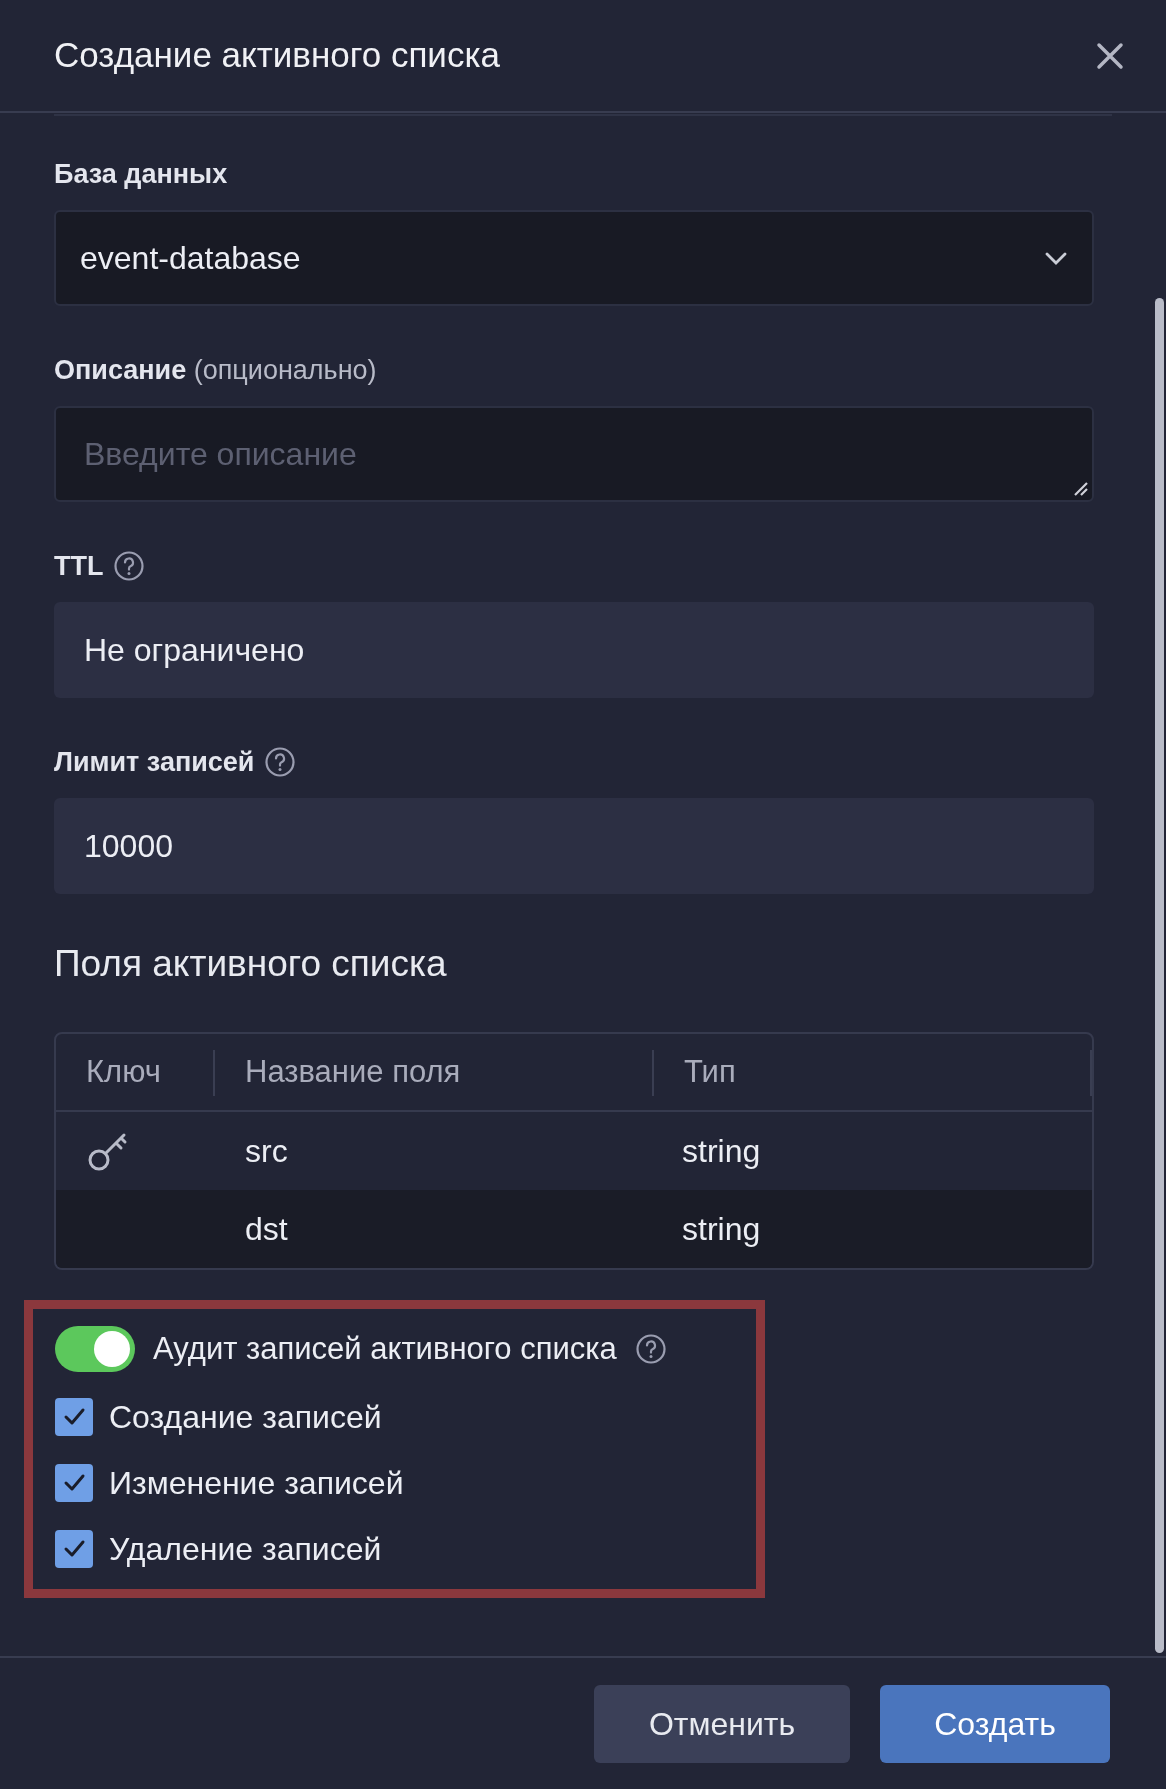 The height and width of the screenshot is (1789, 1166). Describe the element at coordinates (710, 1072) in the screenshot. I see `column-header: Тип` at that location.